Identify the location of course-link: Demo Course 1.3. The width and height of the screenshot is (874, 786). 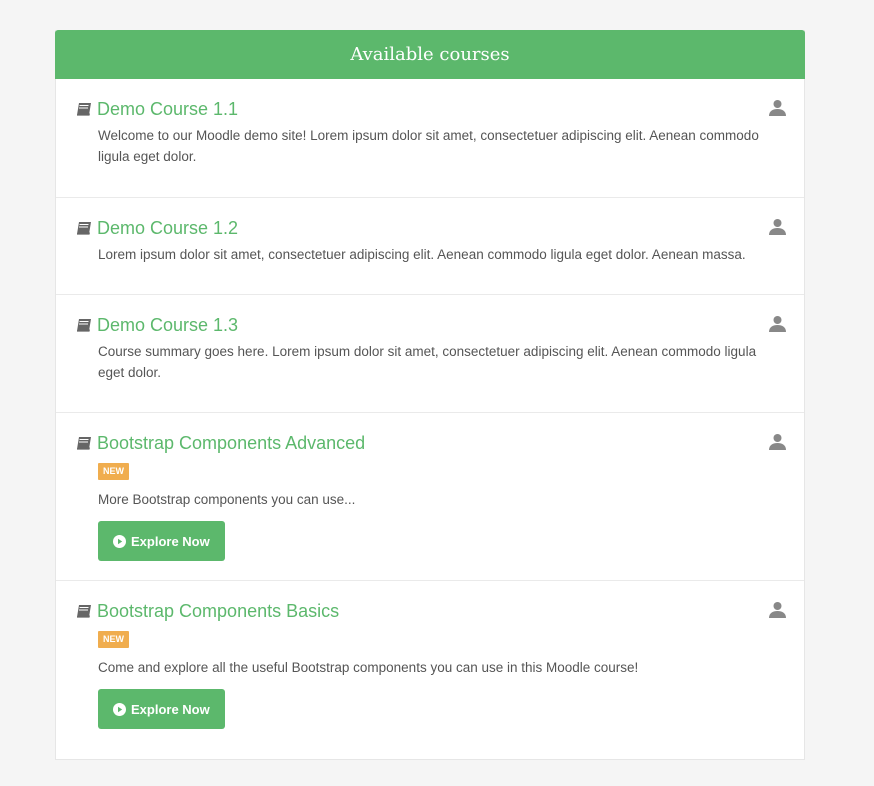
(167, 325).